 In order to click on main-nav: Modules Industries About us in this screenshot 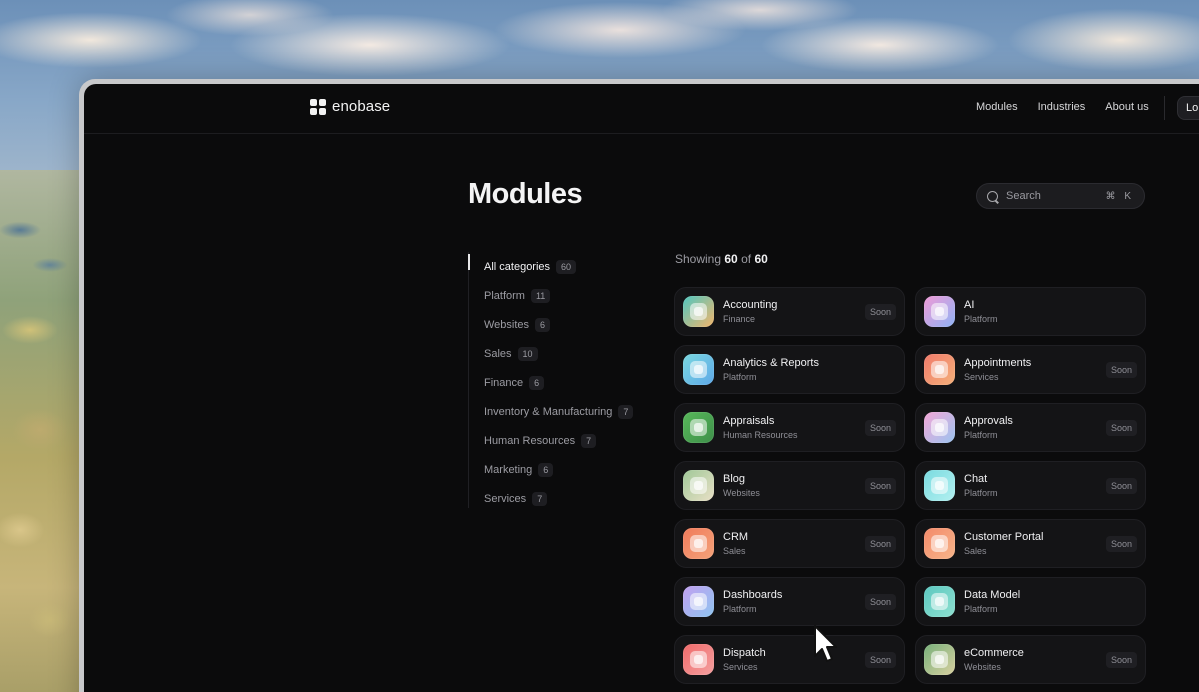, I will do `click(1062, 107)`.